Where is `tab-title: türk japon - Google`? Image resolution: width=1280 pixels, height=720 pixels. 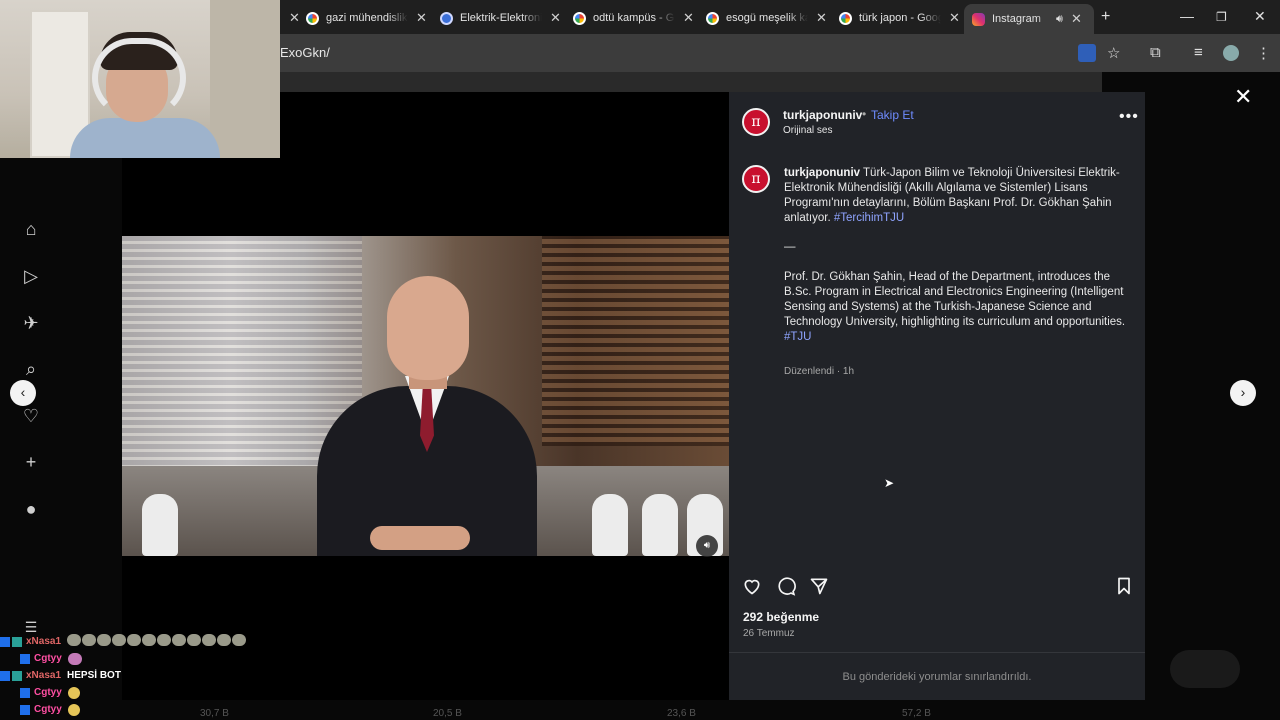 tab-title: türk japon - Google is located at coordinates (900, 18).